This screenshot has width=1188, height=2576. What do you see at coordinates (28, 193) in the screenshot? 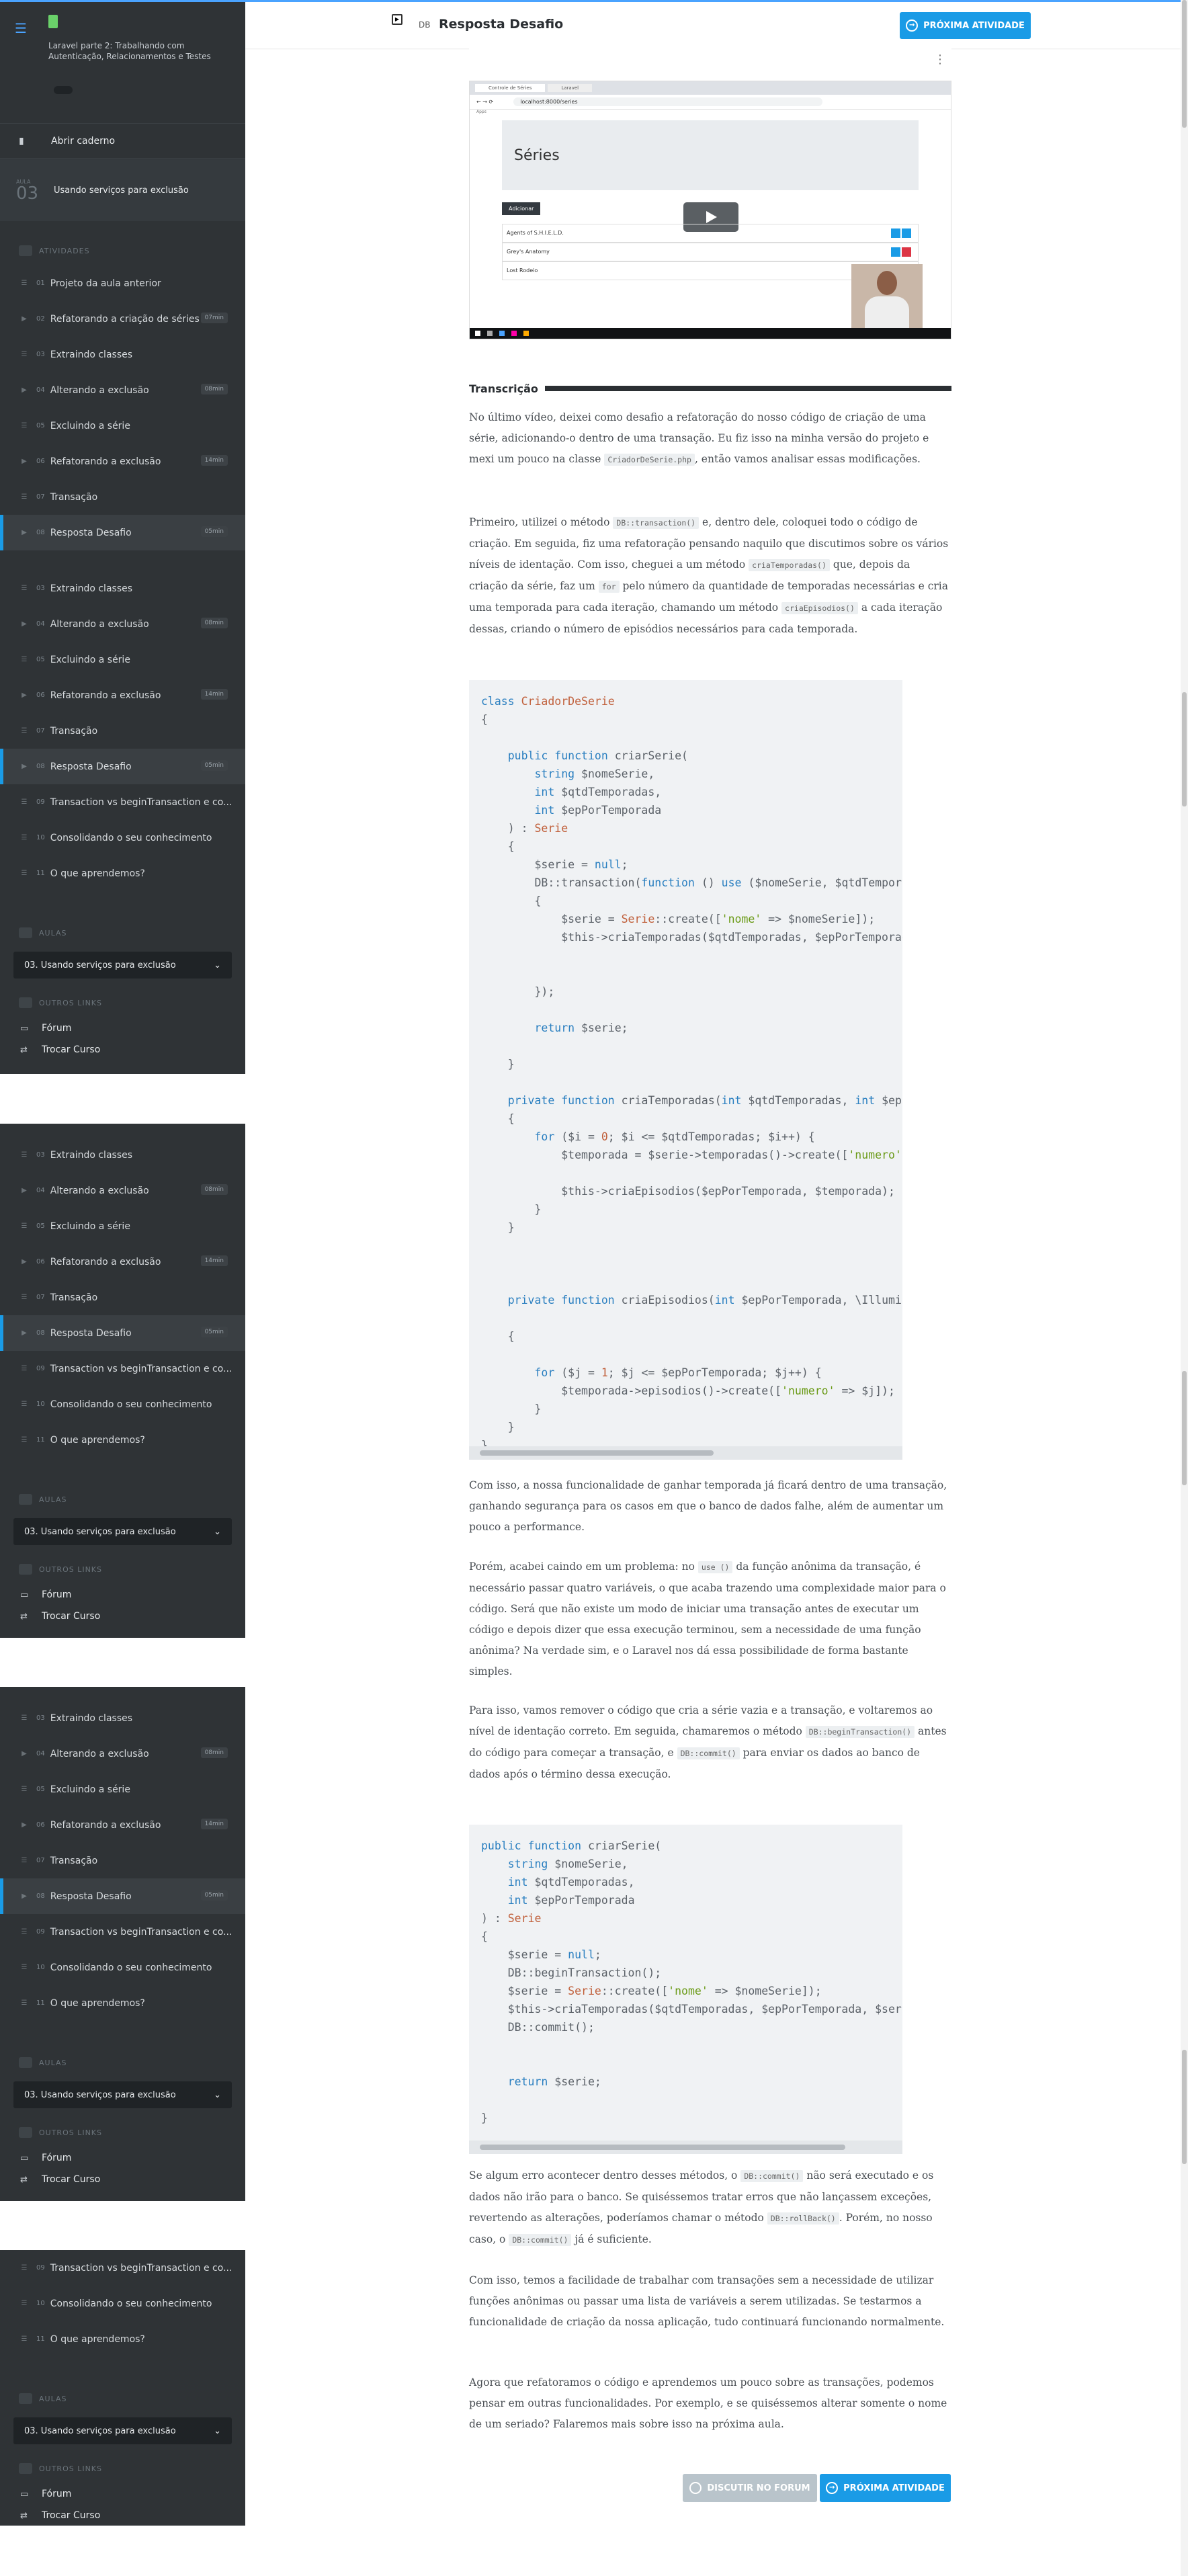
I see `lesson-number: 03` at bounding box center [28, 193].